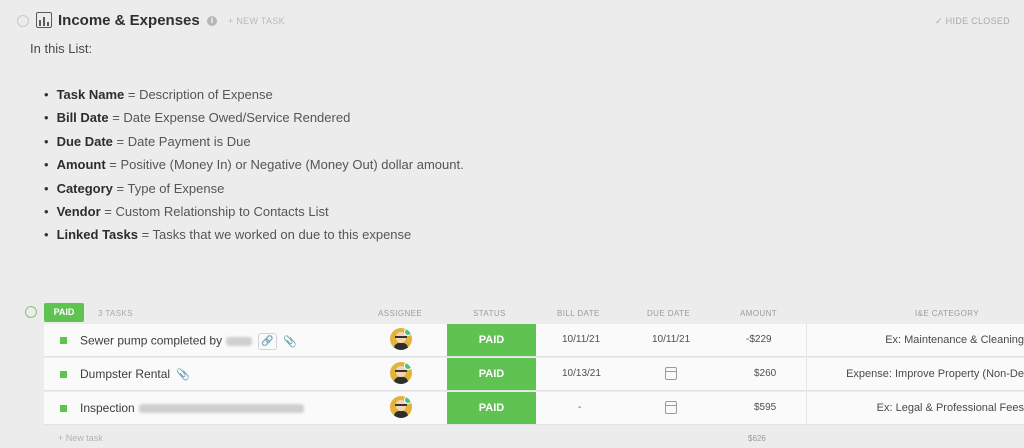 The width and height of the screenshot is (1024, 448). I want to click on task-name: Sewer pump completed by, so click(151, 341).